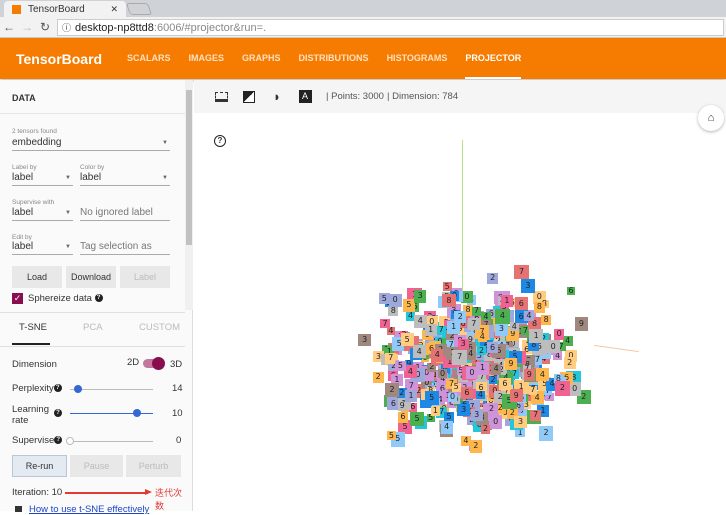  Describe the element at coordinates (153, 466) in the screenshot. I see `perturb-button: Perturb` at that location.